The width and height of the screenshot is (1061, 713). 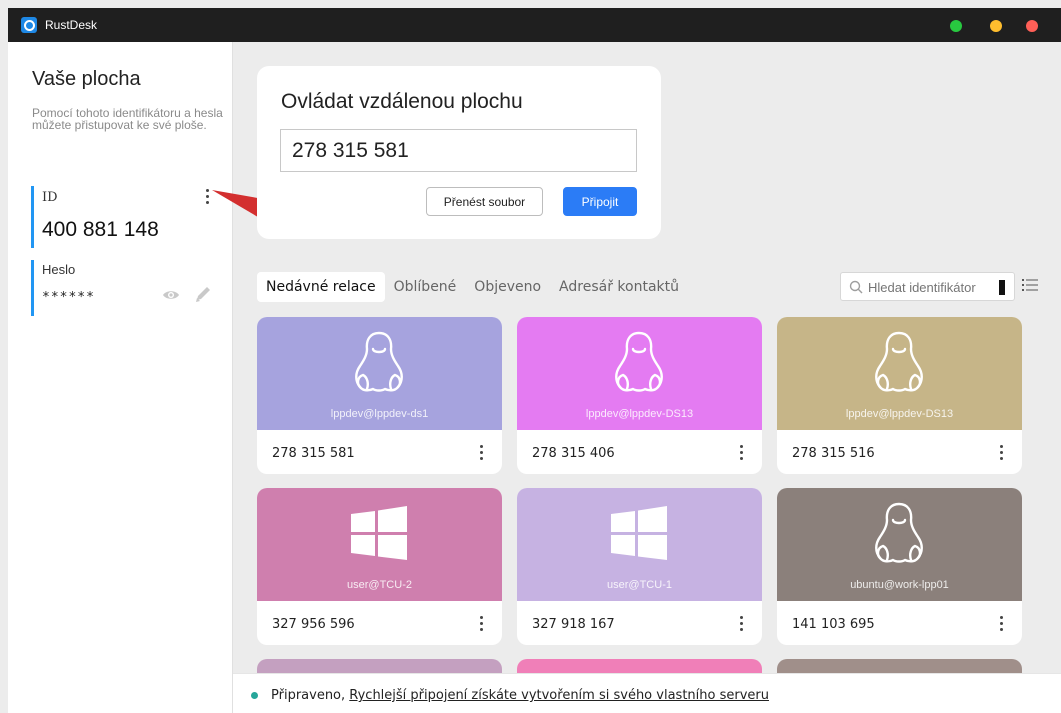 What do you see at coordinates (833, 453) in the screenshot?
I see `peer-id: 278 315 516` at bounding box center [833, 453].